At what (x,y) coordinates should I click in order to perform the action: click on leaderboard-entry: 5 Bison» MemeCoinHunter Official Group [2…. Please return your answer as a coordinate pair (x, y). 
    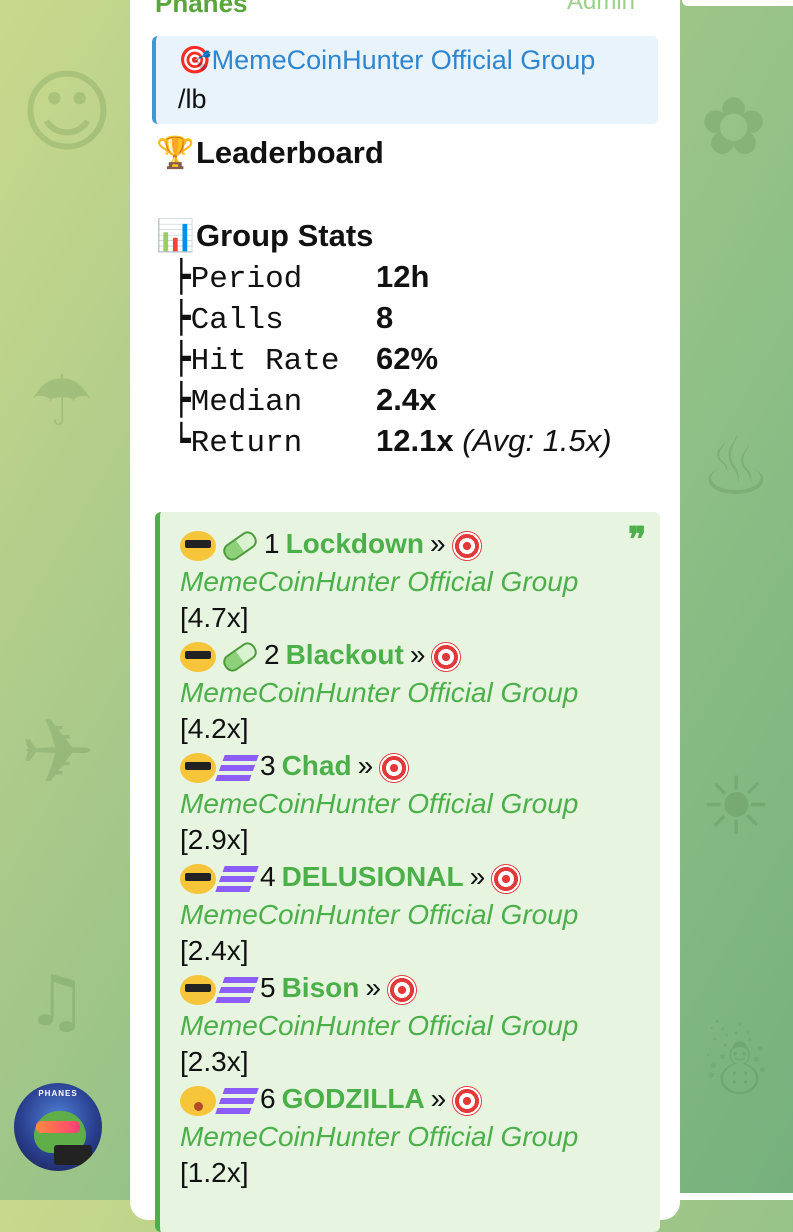
    Looking at the image, I should click on (415, 1026).